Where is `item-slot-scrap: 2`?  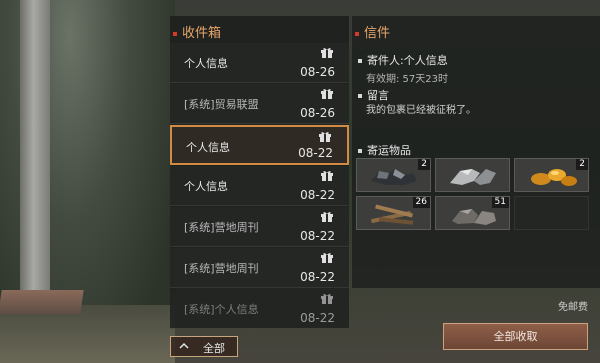
item-slot-scrap: 2 is located at coordinates (393, 175).